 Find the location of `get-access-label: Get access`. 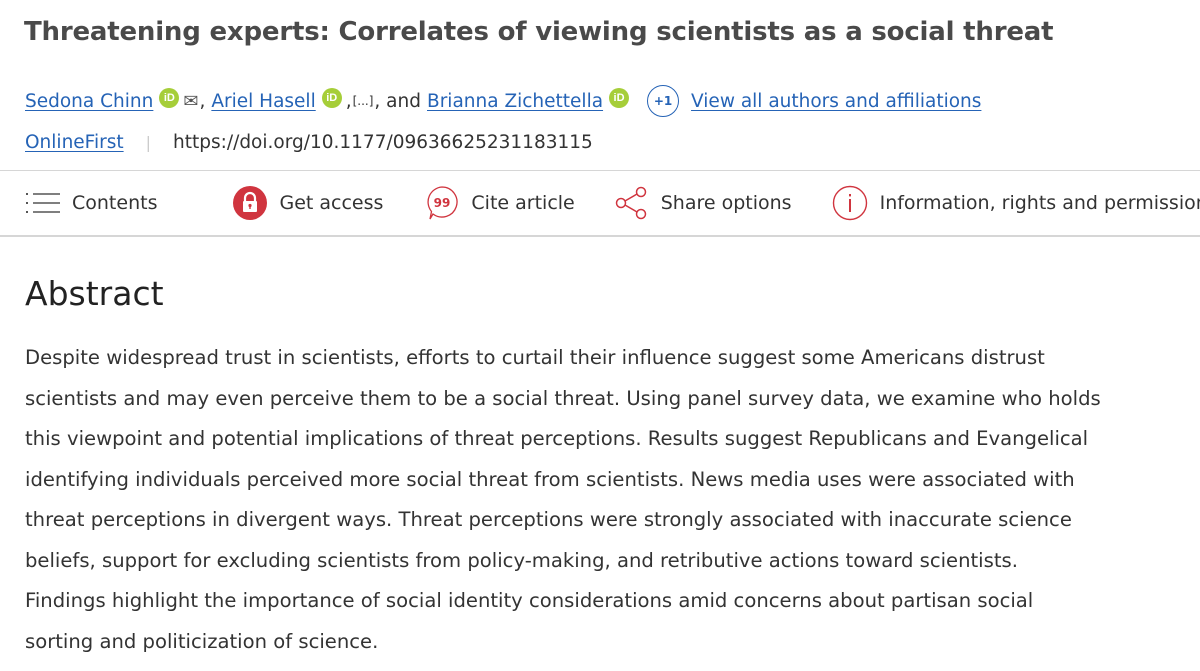

get-access-label: Get access is located at coordinates (331, 203).